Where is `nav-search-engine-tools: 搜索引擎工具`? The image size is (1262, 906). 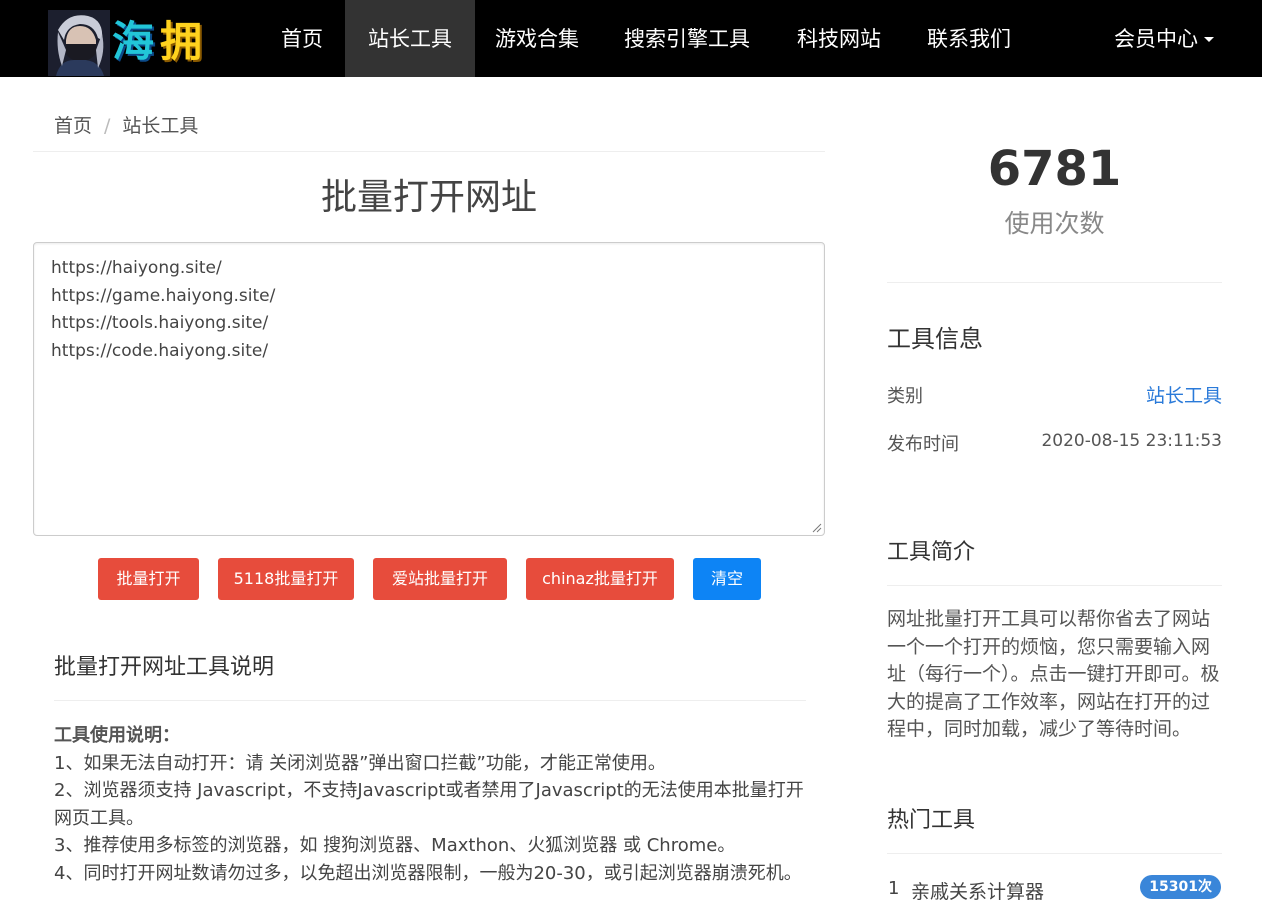 nav-search-engine-tools: 搜索引擎工具 is located at coordinates (687, 38).